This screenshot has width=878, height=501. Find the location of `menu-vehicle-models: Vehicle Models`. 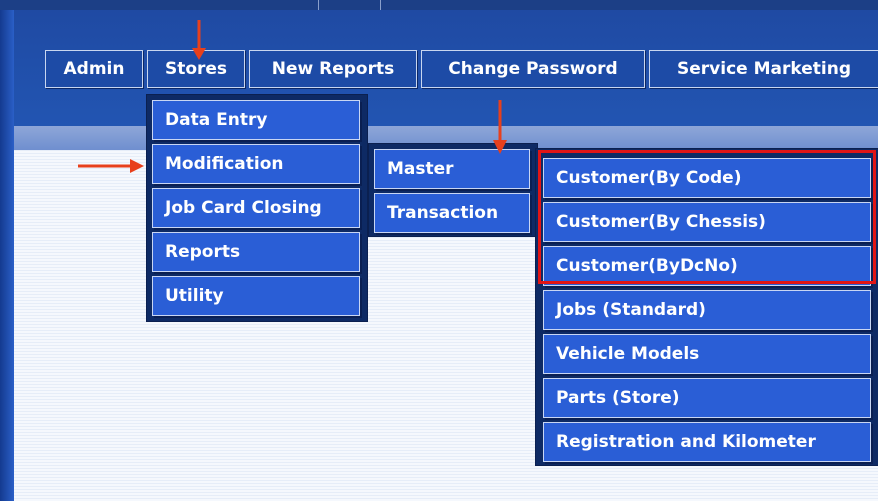

menu-vehicle-models: Vehicle Models is located at coordinates (707, 354).